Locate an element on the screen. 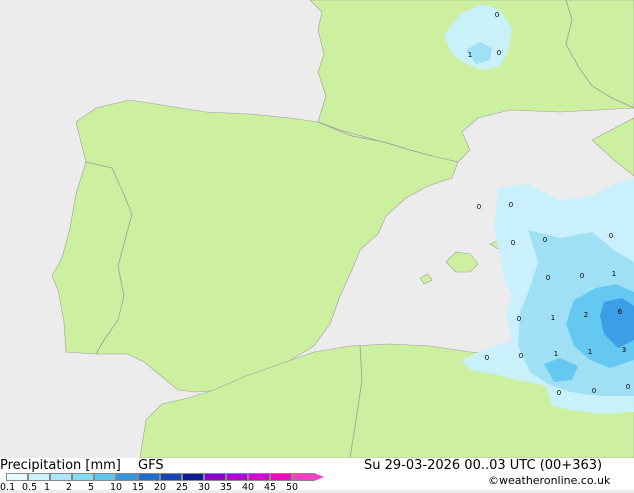 The image size is (634, 493). model-name: GFS is located at coordinates (151, 465).